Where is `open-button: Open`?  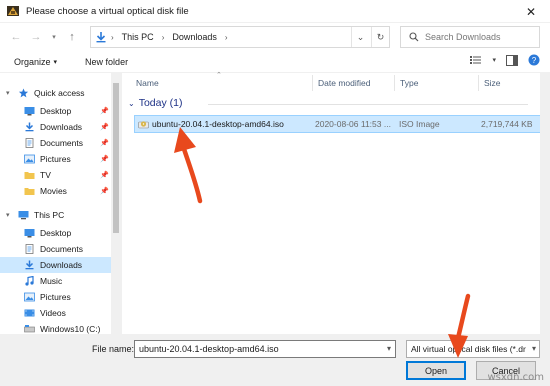
open-button: Open is located at coordinates (436, 370).